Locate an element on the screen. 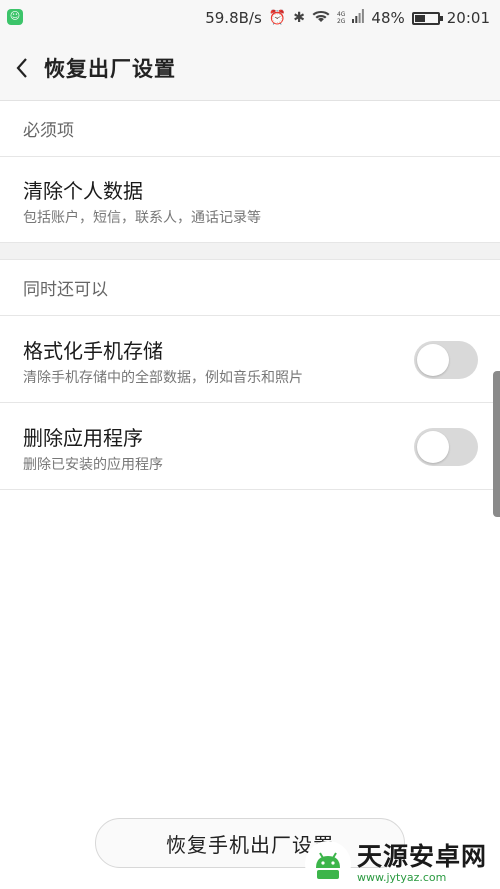 The height and width of the screenshot is (889, 500). mobile-network: 4G 2G is located at coordinates (341, 18).